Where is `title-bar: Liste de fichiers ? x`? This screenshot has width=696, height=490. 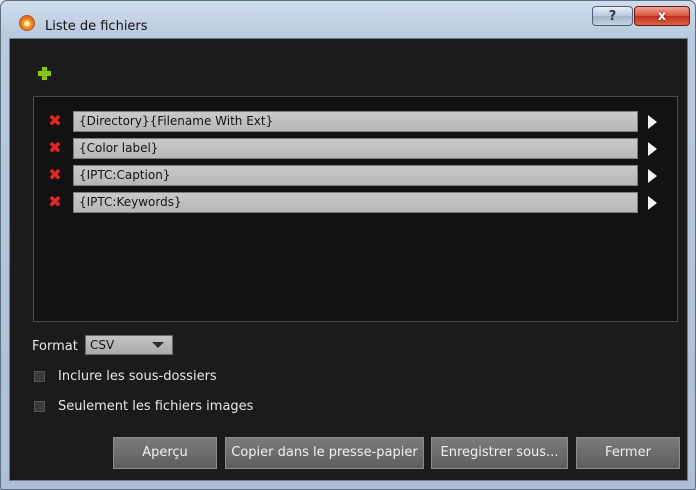
title-bar: Liste de fichiers ? x is located at coordinates (348, 19).